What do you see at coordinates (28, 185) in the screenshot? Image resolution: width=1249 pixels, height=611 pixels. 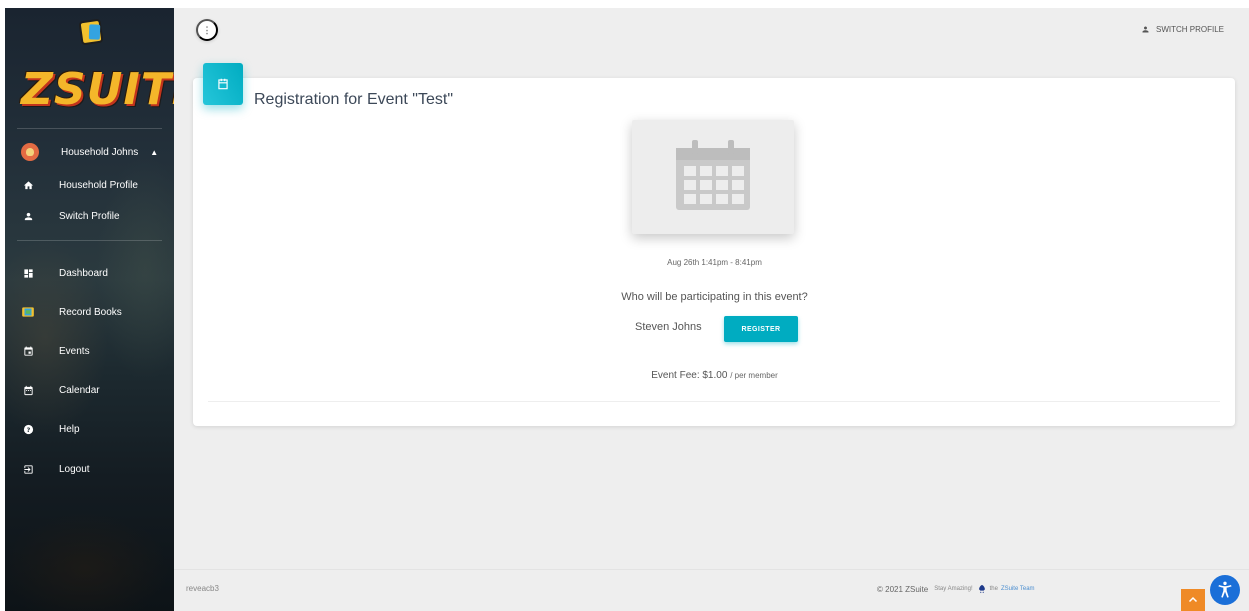 I see `home-icon` at bounding box center [28, 185].